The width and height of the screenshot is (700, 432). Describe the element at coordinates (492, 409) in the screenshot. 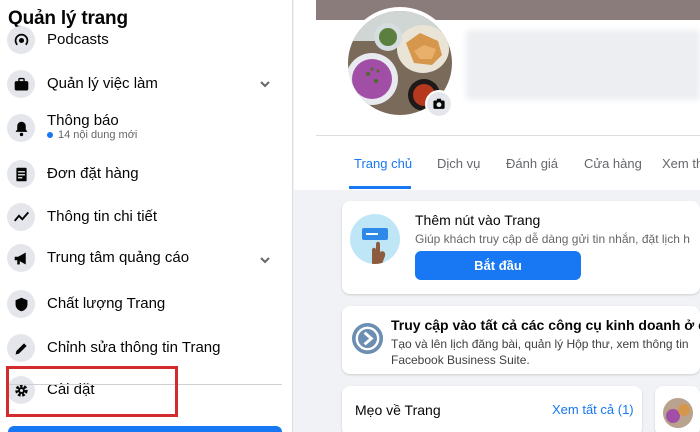

I see `page-tips-card: Mẹo về Trang Xem tất cả (1)` at that location.